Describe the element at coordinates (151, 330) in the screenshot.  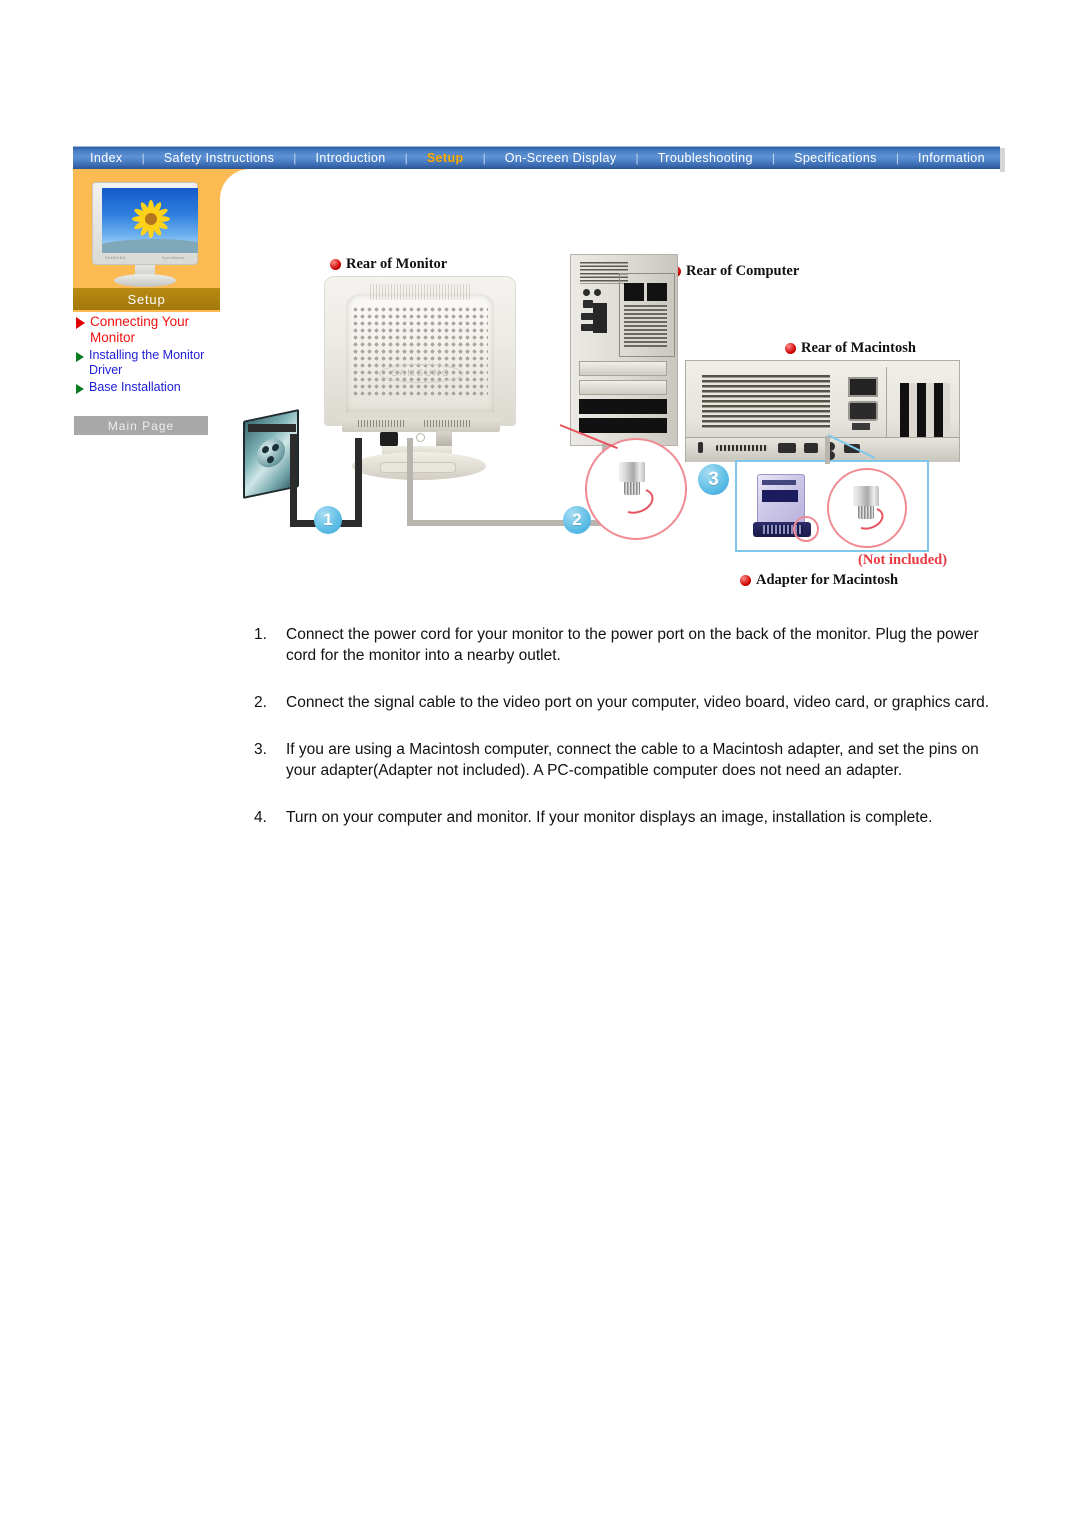
I see `sidebar-item-connecting-your-monitor: Connecting Your Monitor` at that location.